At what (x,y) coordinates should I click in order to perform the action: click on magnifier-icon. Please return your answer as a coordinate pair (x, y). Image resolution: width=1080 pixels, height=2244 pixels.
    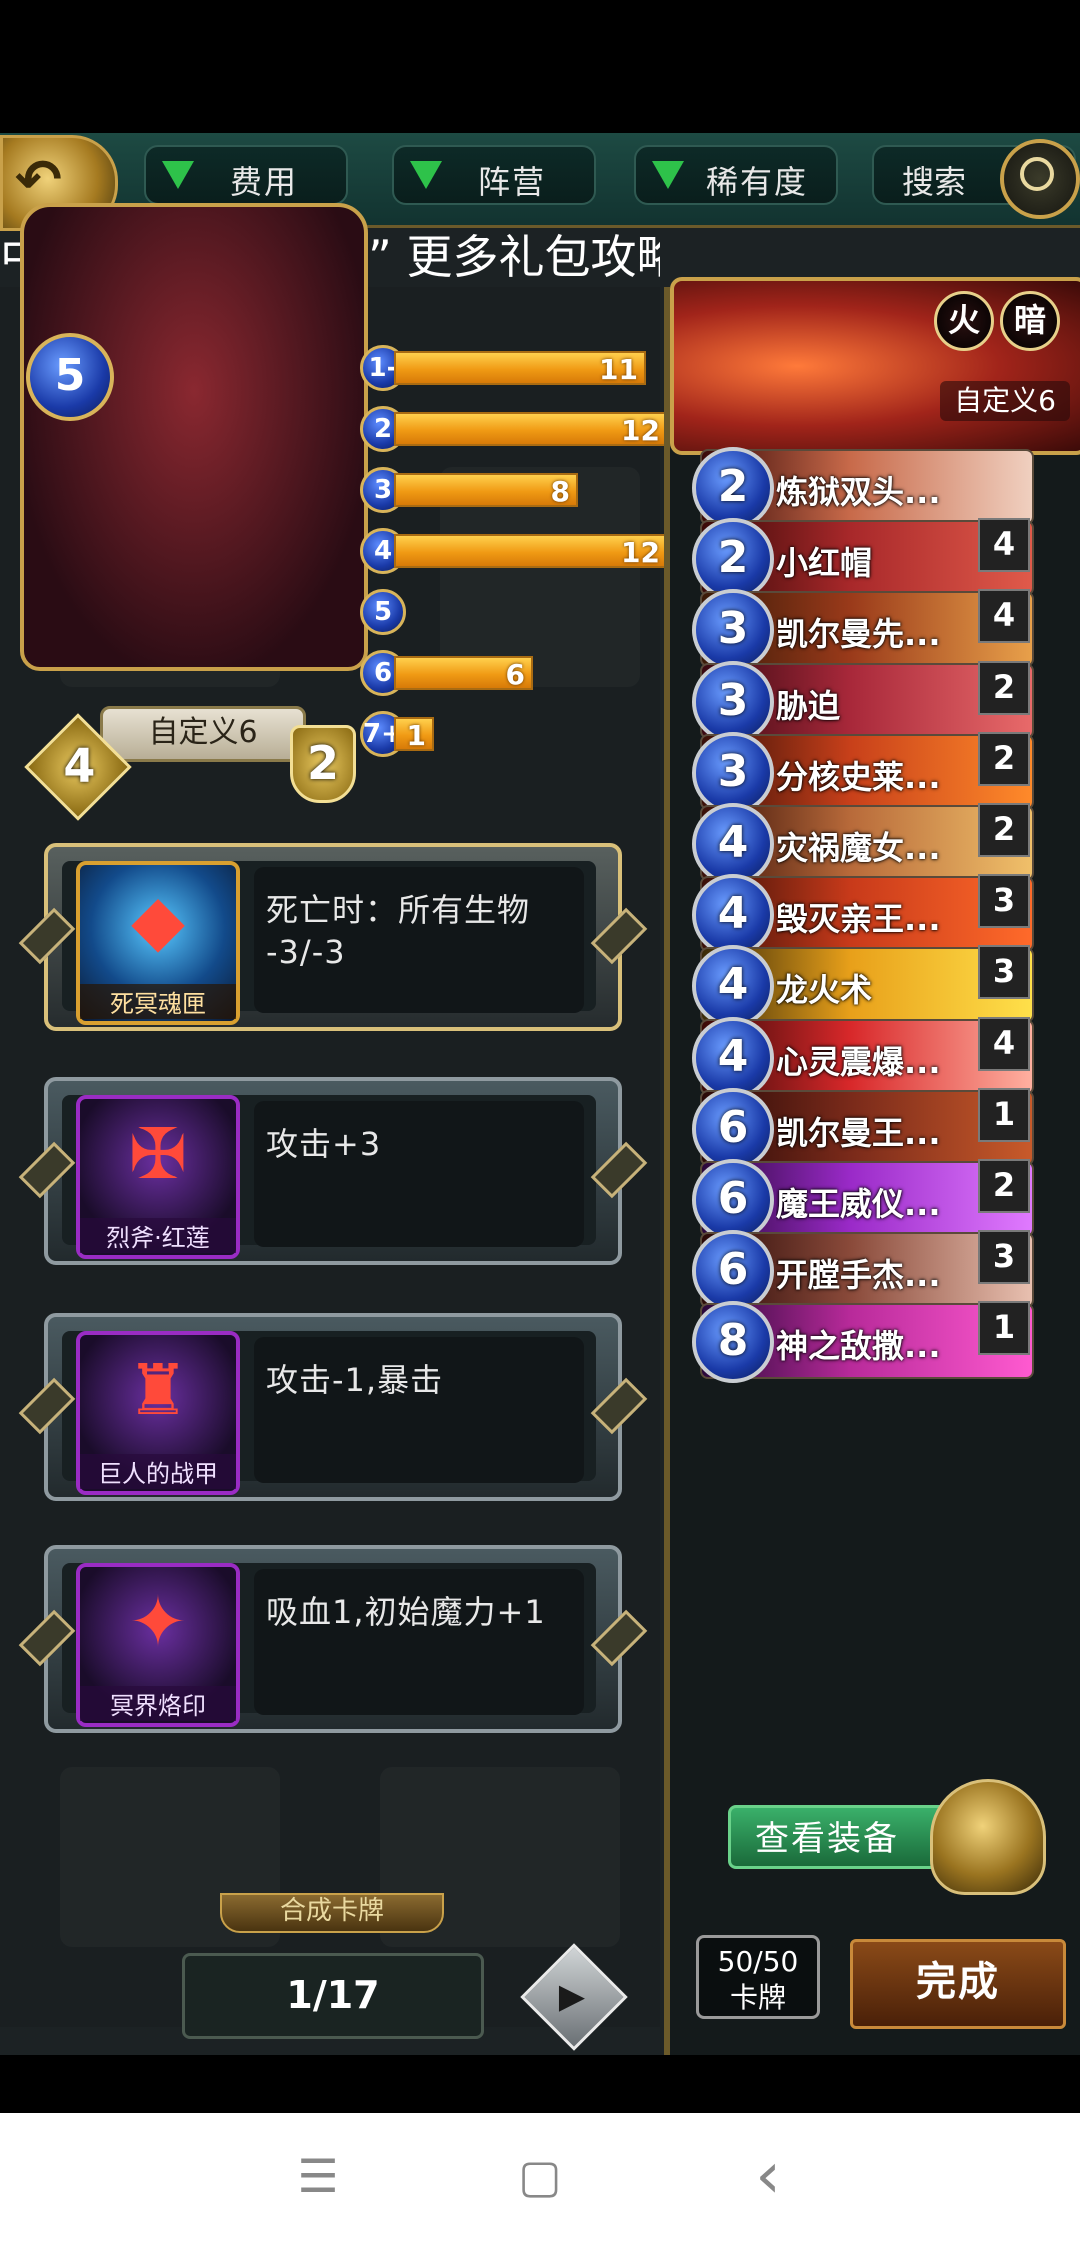
    Looking at the image, I should click on (1040, 179).